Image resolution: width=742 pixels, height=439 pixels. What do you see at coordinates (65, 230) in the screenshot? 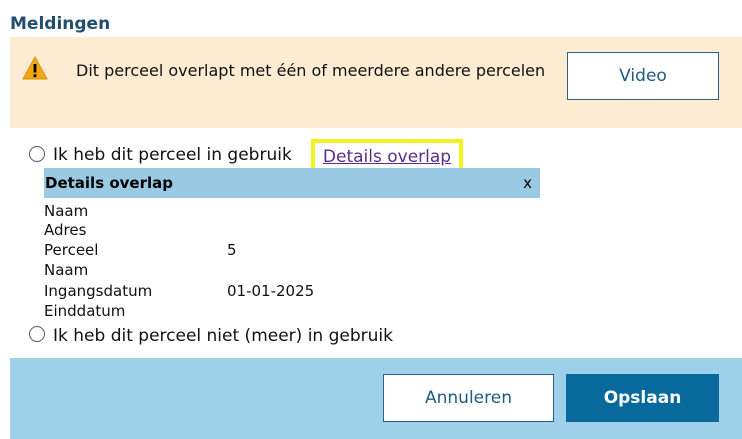
I see `detail-label-adres: Adres` at bounding box center [65, 230].